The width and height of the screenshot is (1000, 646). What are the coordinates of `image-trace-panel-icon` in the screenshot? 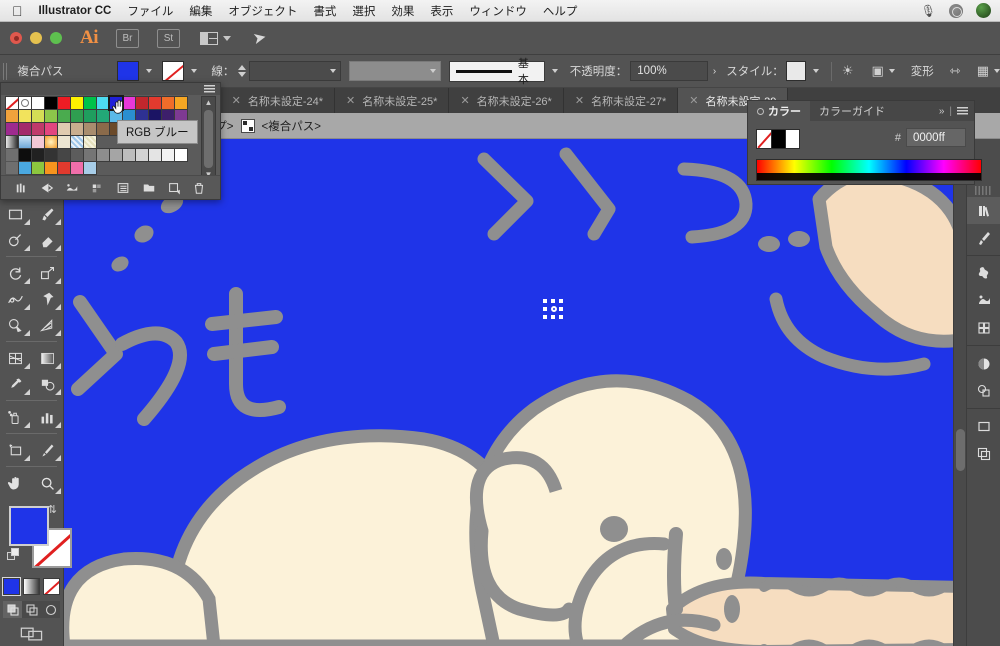 It's located at (983, 300).